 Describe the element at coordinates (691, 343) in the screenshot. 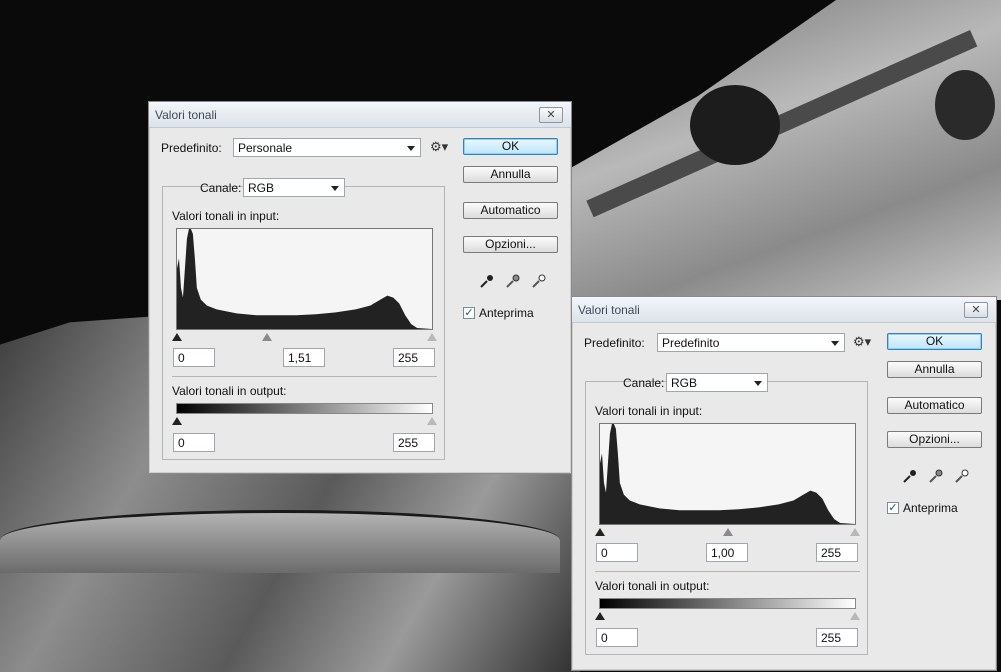

I see `preset-value: Predefinito` at that location.